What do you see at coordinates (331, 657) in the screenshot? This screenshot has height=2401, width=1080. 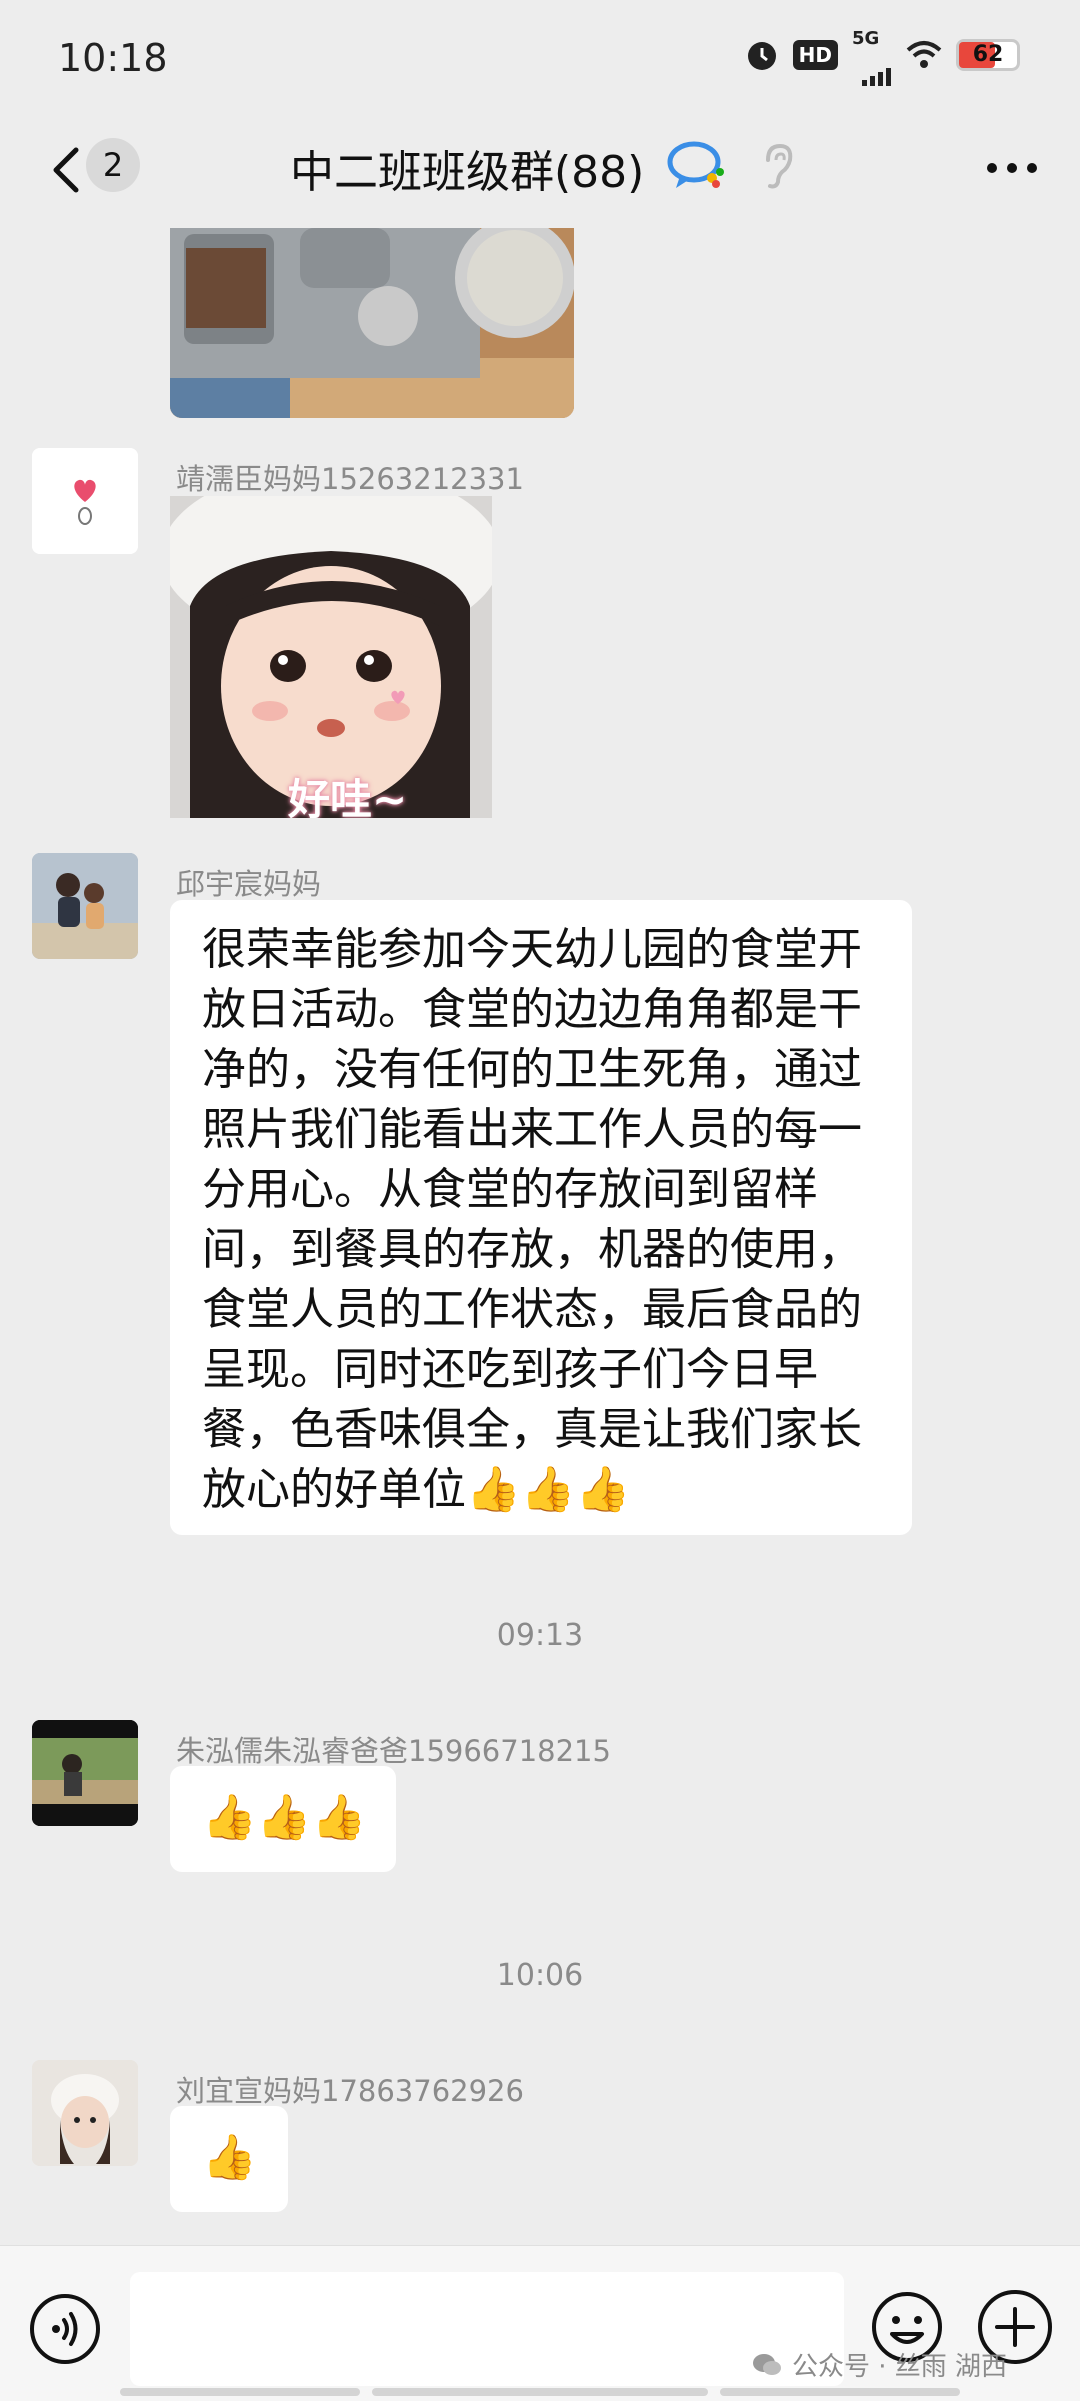 I see `sticker-image: 好哇~` at bounding box center [331, 657].